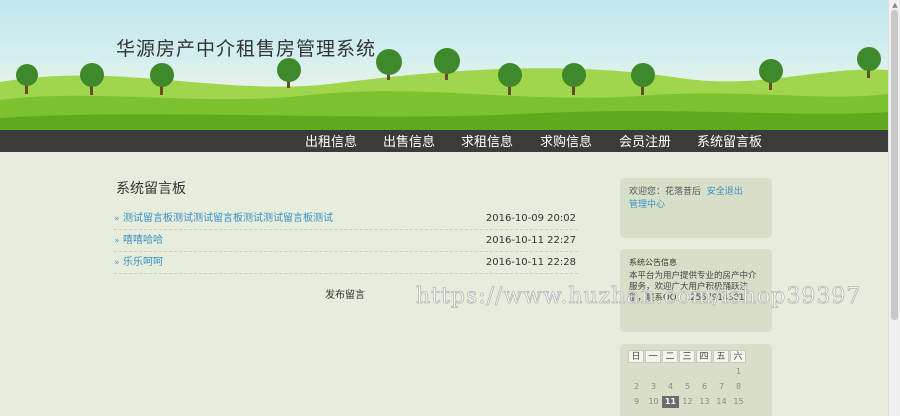 This screenshot has height=416, width=900. What do you see at coordinates (143, 262) in the screenshot?
I see `message-title-link: 乐乐呵呵` at bounding box center [143, 262].